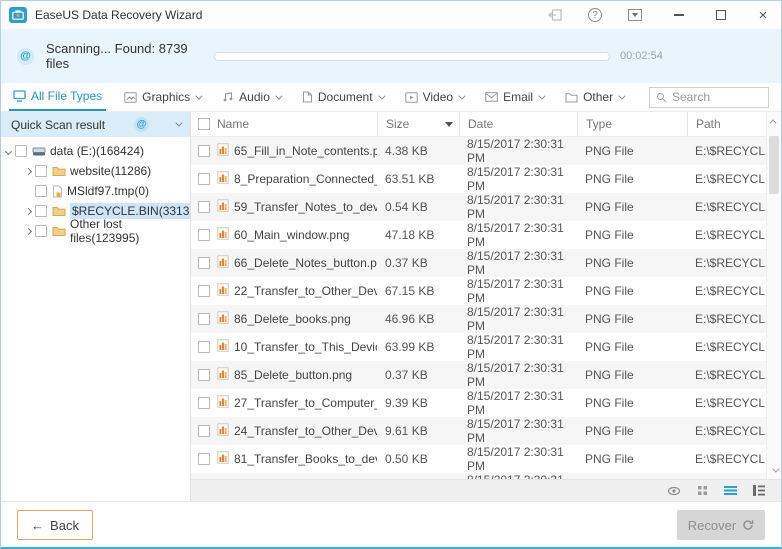 The height and width of the screenshot is (549, 782). Describe the element at coordinates (410, 319) in the screenshot. I see `file-size: 46.96 KB` at that location.